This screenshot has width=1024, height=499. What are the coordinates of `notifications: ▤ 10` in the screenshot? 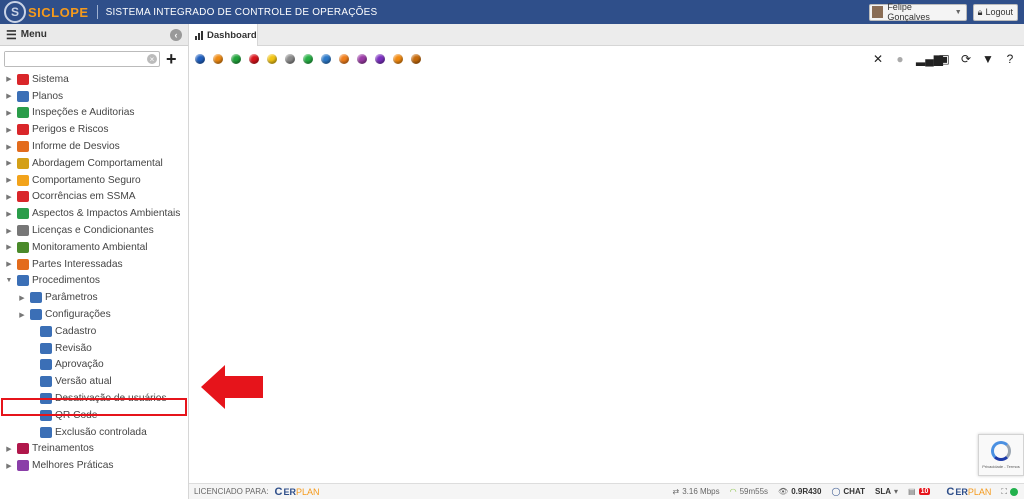 It's located at (919, 491).